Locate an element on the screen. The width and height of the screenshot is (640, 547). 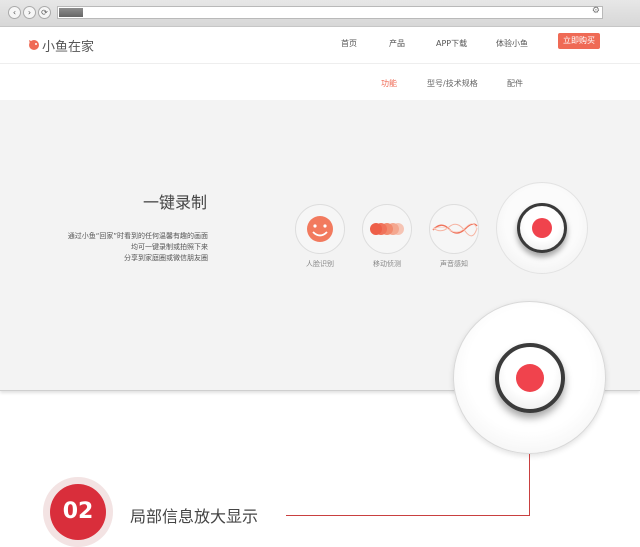
motion-detection-feature is located at coordinates (387, 229).